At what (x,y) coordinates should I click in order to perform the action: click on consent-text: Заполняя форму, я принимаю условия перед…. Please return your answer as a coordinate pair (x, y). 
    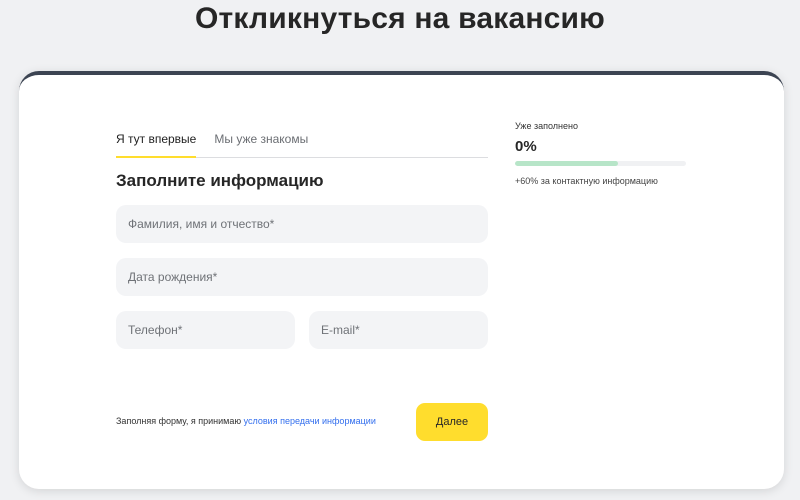
    Looking at the image, I should click on (246, 421).